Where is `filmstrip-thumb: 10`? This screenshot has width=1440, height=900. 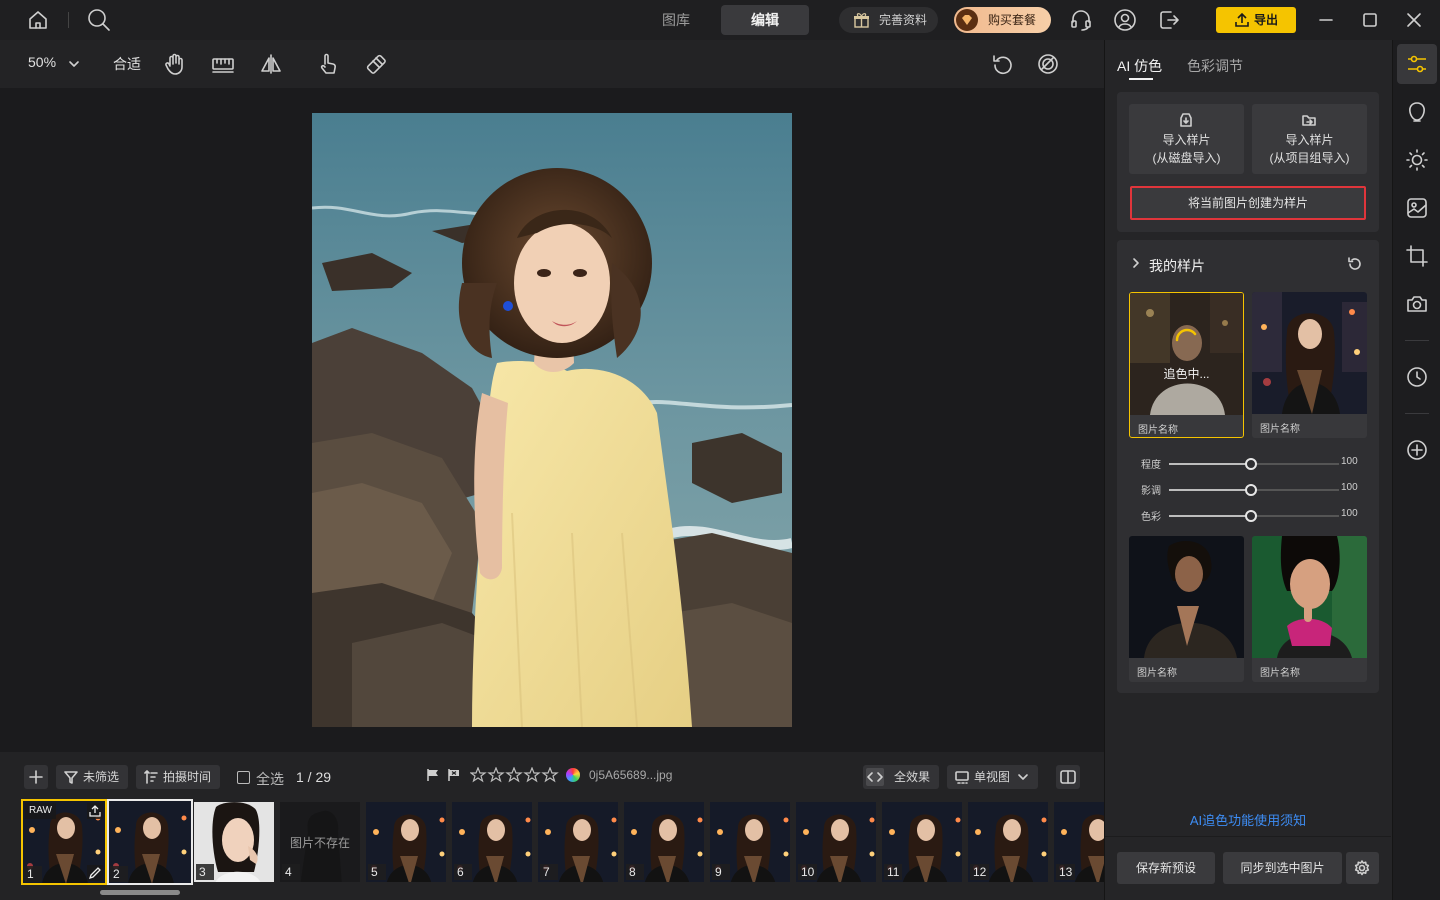
filmstrip-thumb: 10 is located at coordinates (836, 842).